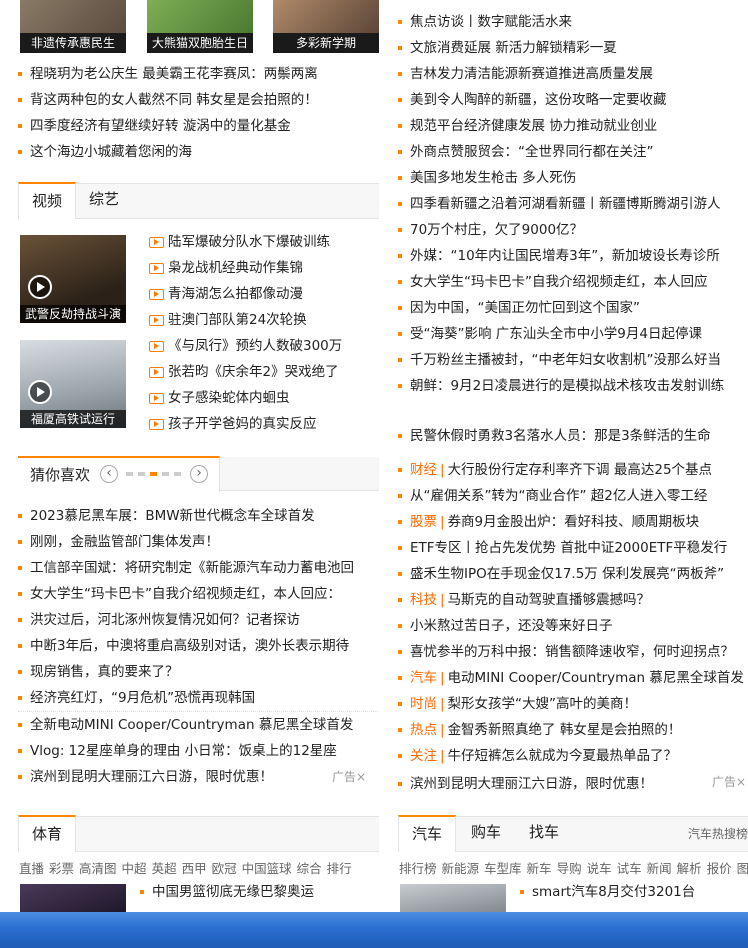 The height and width of the screenshot is (948, 748). I want to click on video-item: 枭龙战机经典动作集锦, so click(262, 268).